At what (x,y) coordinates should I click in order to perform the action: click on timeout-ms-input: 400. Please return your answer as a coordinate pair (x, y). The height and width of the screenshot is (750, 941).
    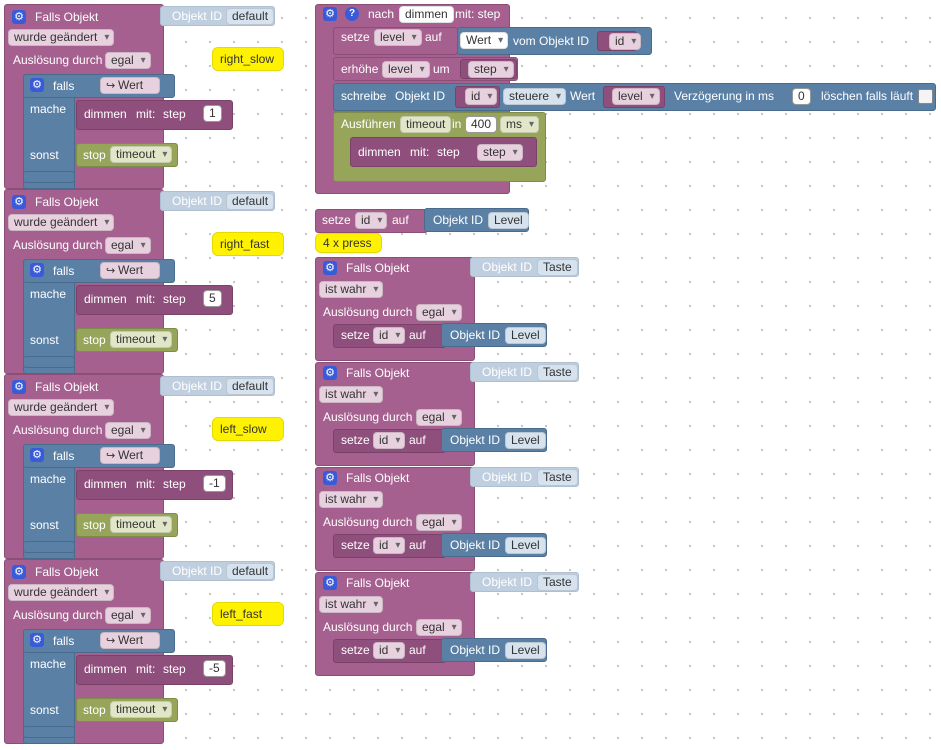
    Looking at the image, I should click on (481, 124).